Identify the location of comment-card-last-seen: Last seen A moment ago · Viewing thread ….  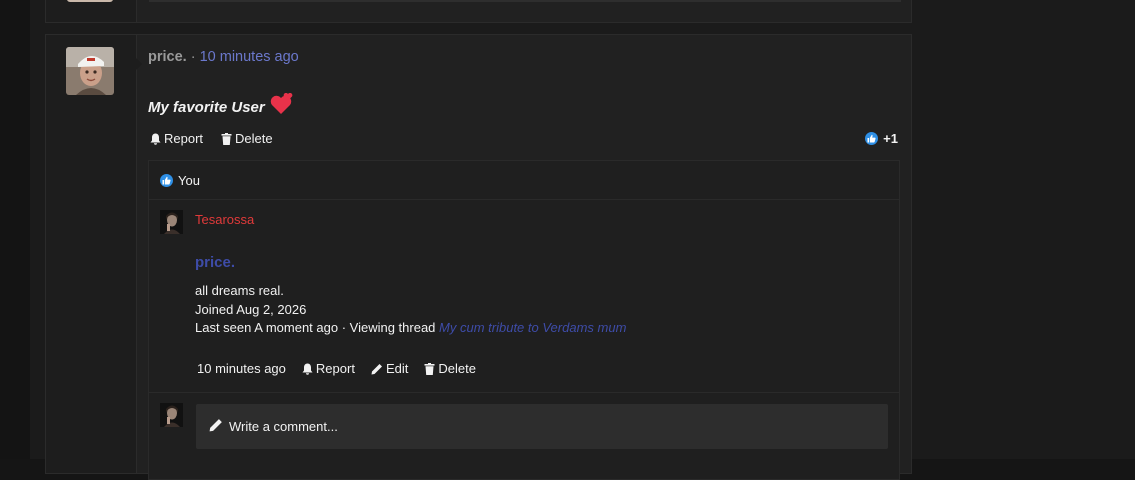
(410, 327).